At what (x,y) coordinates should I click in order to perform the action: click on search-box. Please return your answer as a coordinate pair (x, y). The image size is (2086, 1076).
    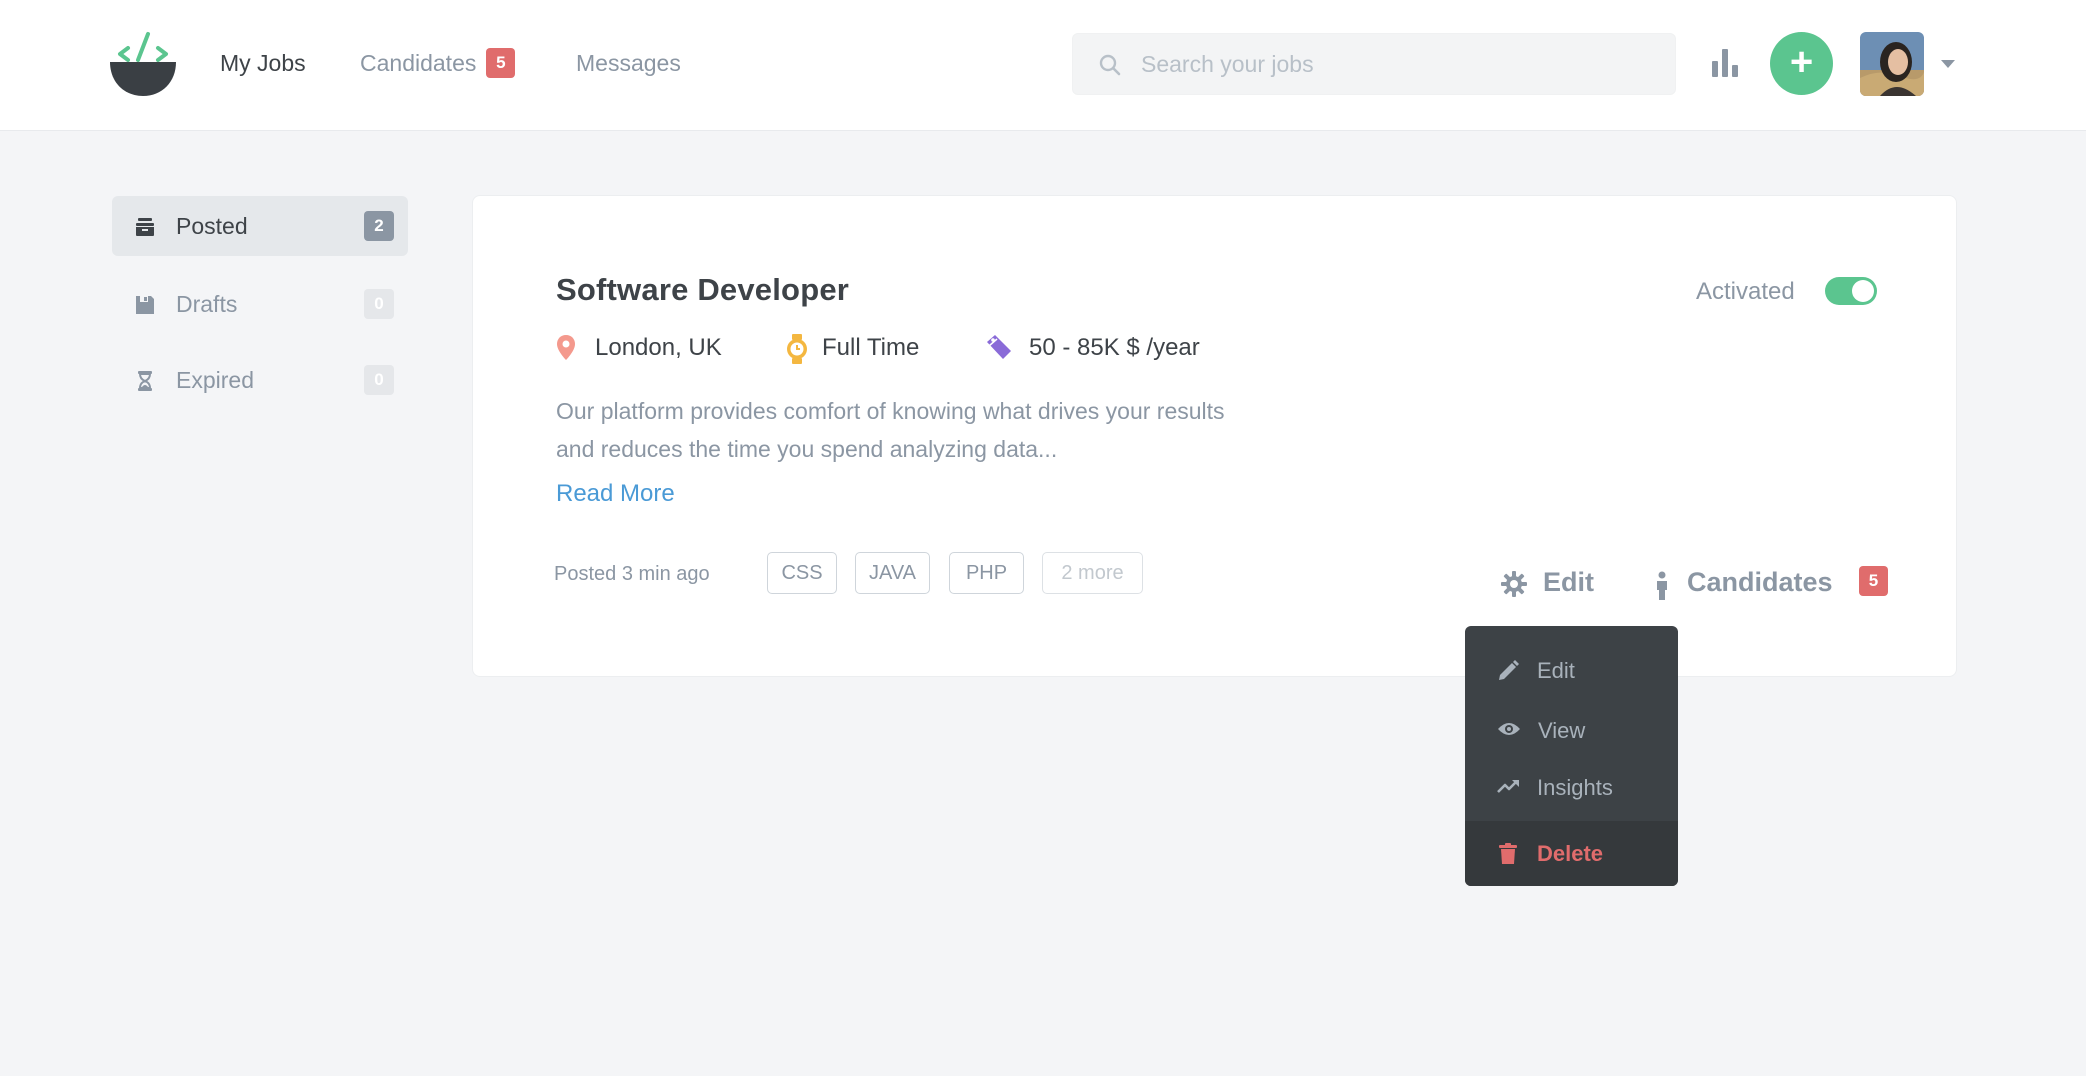
    Looking at the image, I should click on (1374, 64).